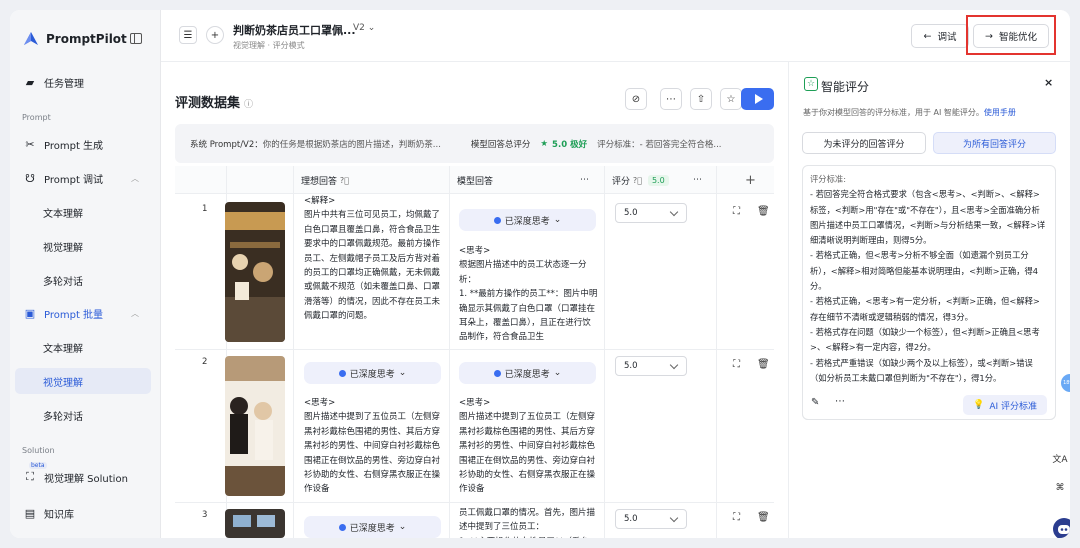 The height and width of the screenshot is (548, 1080). What do you see at coordinates (1061, 528) in the screenshot?
I see `assistant-bot-icon` at bounding box center [1061, 528].